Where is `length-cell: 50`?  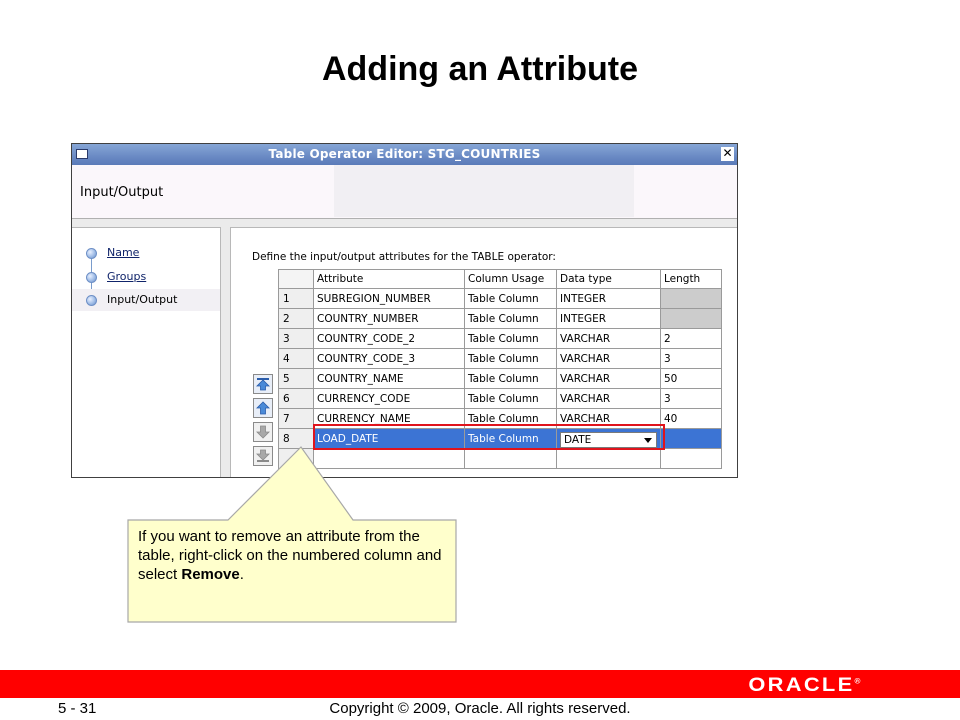 length-cell: 50 is located at coordinates (691, 378).